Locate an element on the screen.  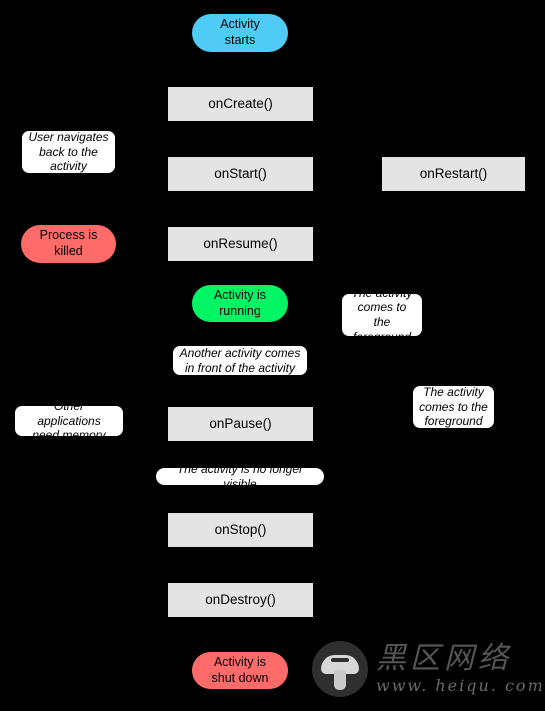
note-user-navigates-back: User navigates back to the activity is located at coordinates (68, 152).